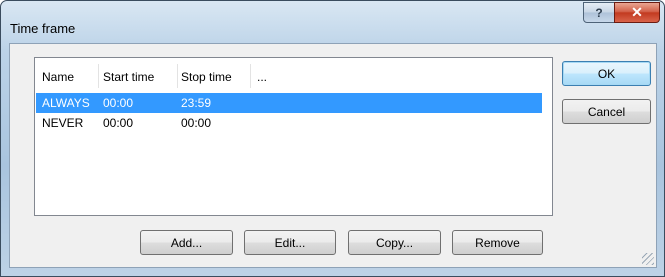 This screenshot has height=277, width=665. I want to click on ok-button: OK, so click(606, 73).